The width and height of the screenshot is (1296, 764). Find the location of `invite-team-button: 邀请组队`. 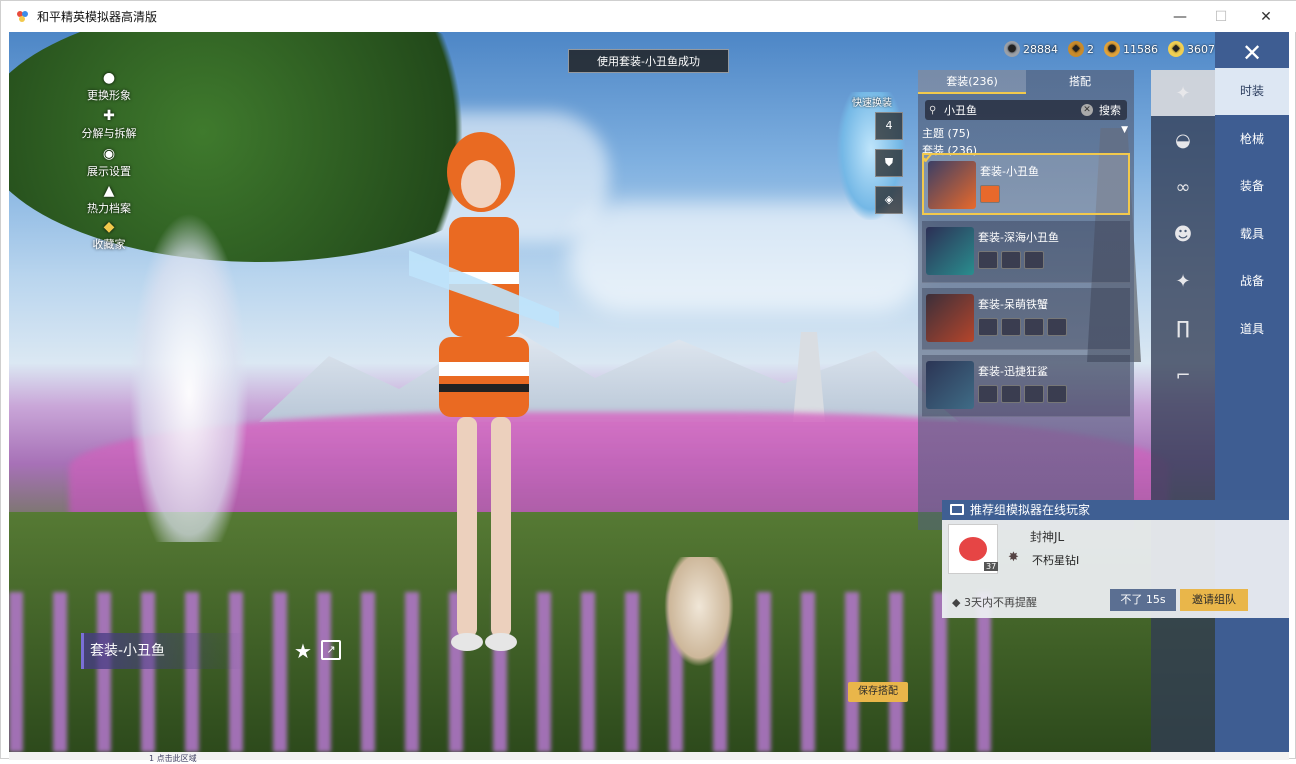

invite-team-button: 邀请组队 is located at coordinates (1214, 600).